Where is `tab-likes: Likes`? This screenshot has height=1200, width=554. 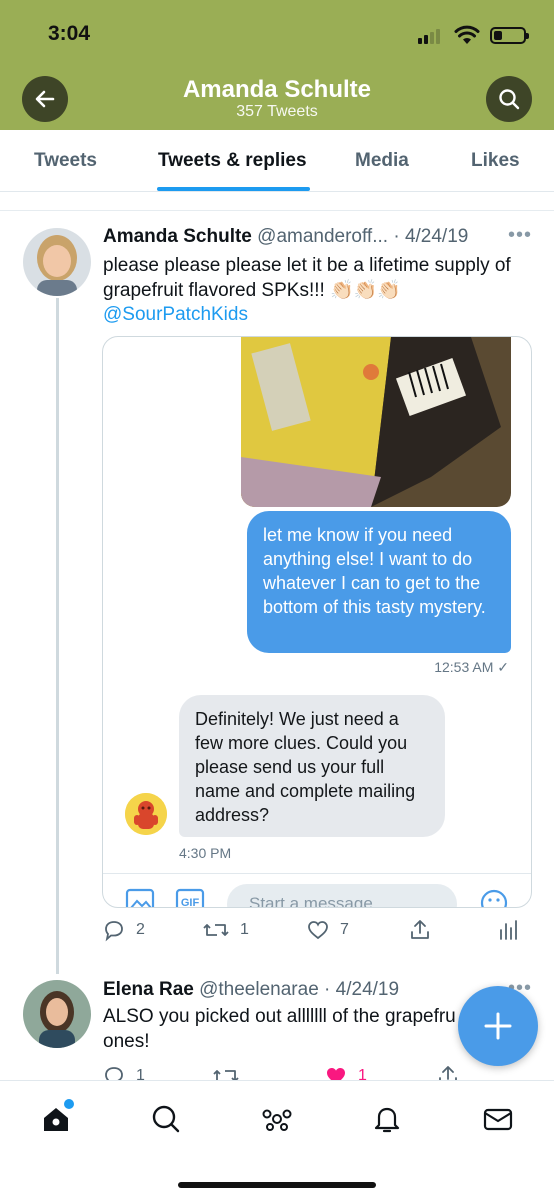 tab-likes: Likes is located at coordinates (495, 161).